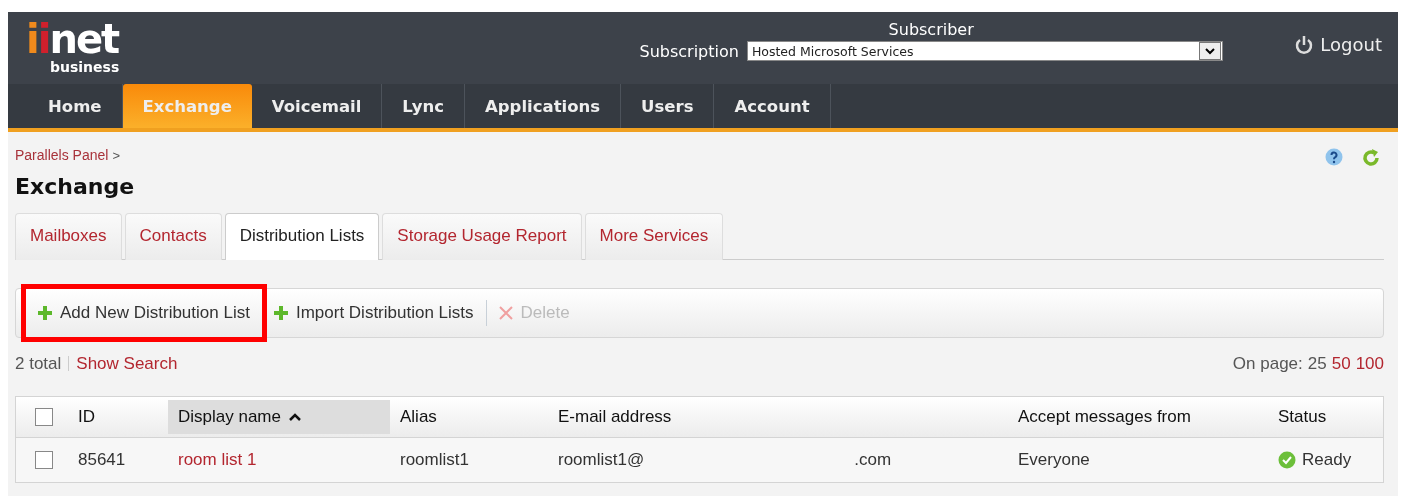  Describe the element at coordinates (75, 186) in the screenshot. I see `page-title: Exchange` at that location.